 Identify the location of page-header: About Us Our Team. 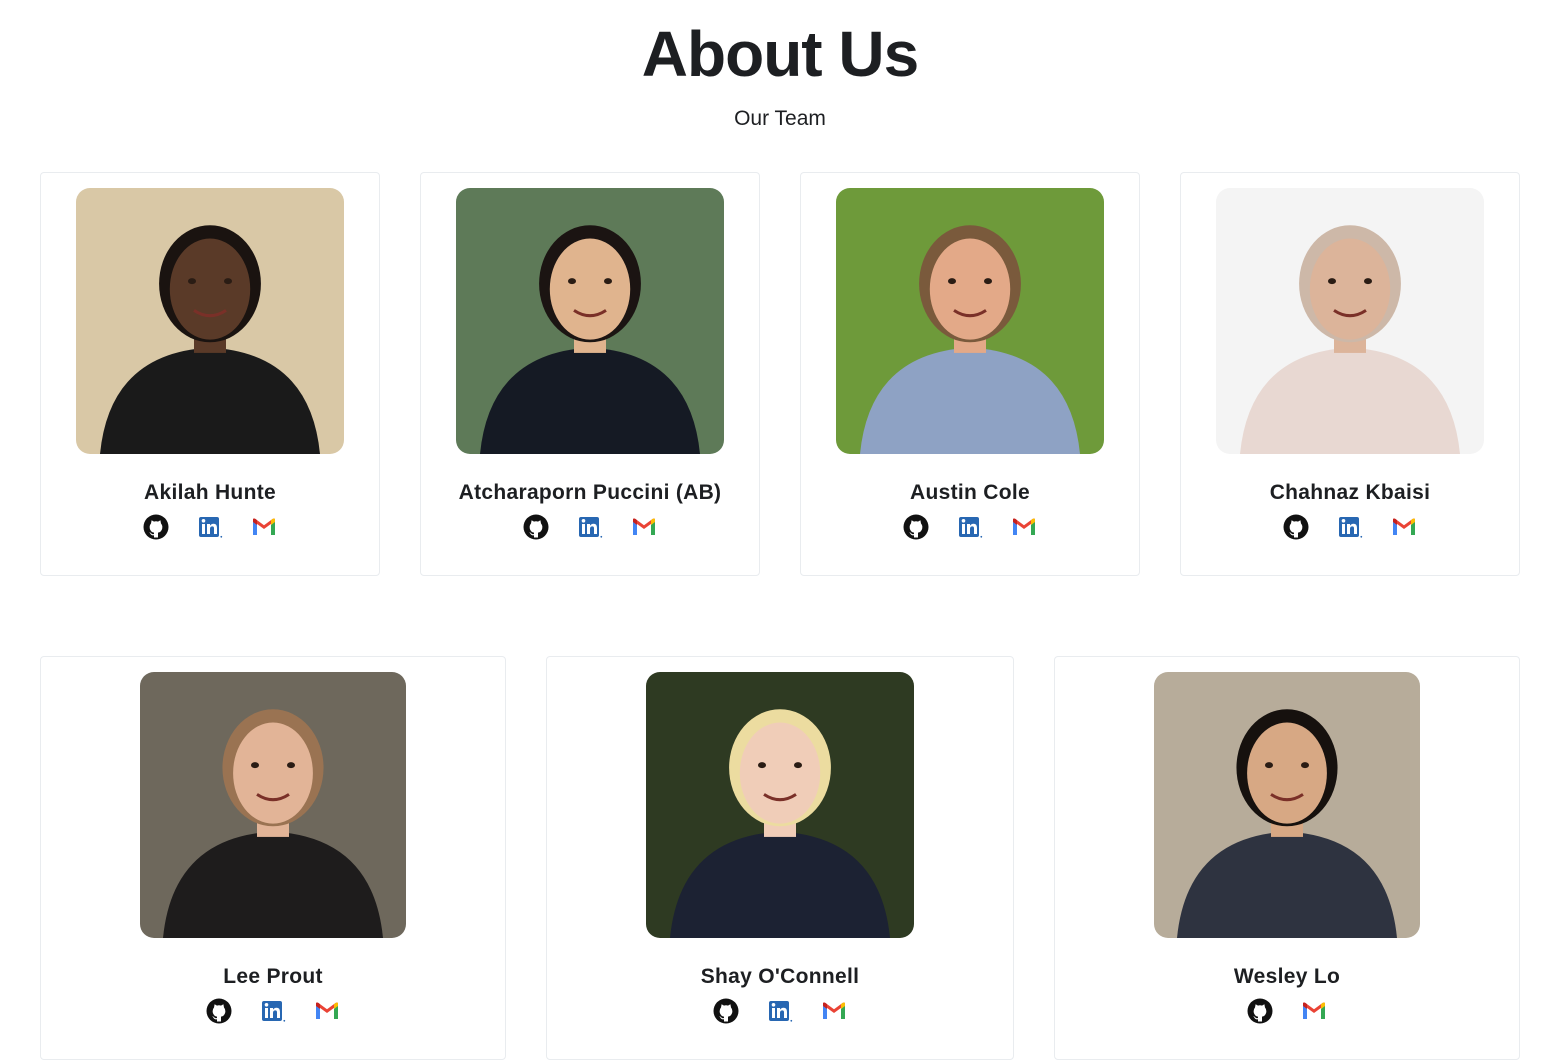
(780, 66).